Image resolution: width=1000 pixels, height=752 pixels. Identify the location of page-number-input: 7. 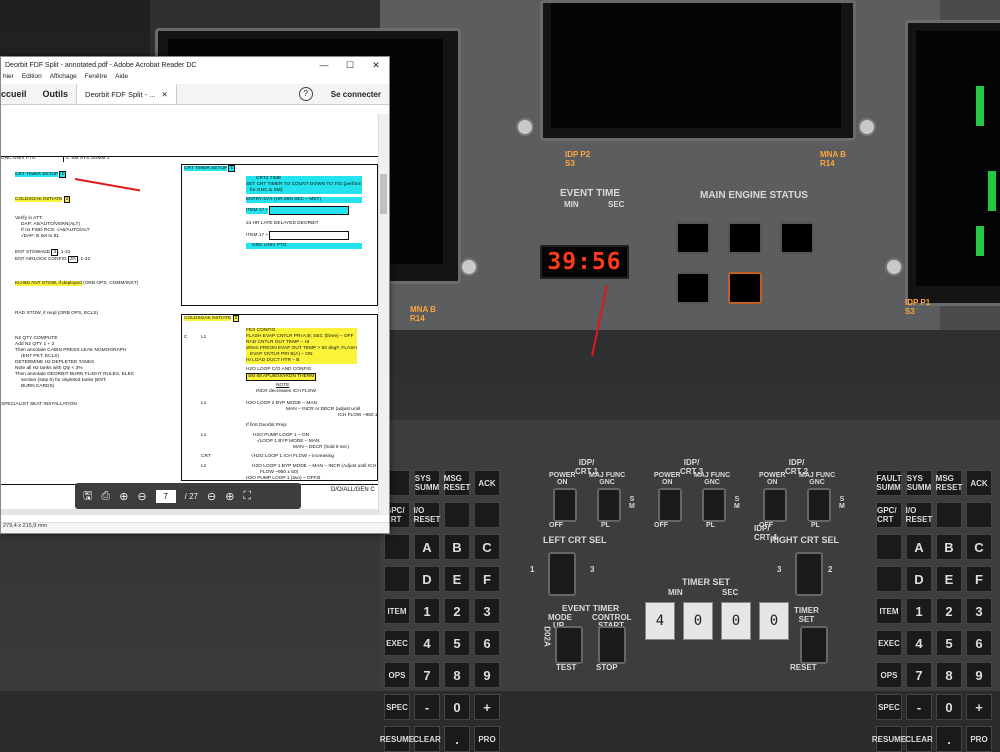
(165, 496).